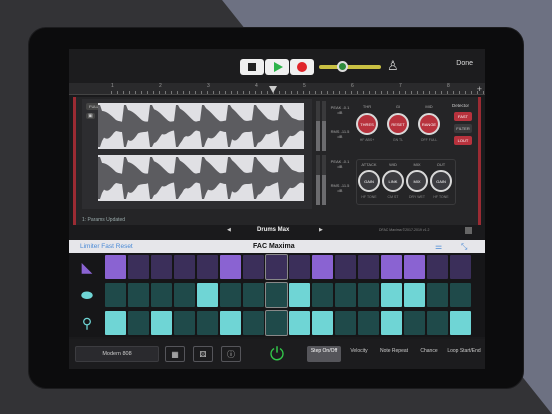 The height and width of the screenshot is (414, 552). Describe the element at coordinates (106, 246) in the screenshot. I see `limiter-reset-link: Limiter Fast Reset` at that location.